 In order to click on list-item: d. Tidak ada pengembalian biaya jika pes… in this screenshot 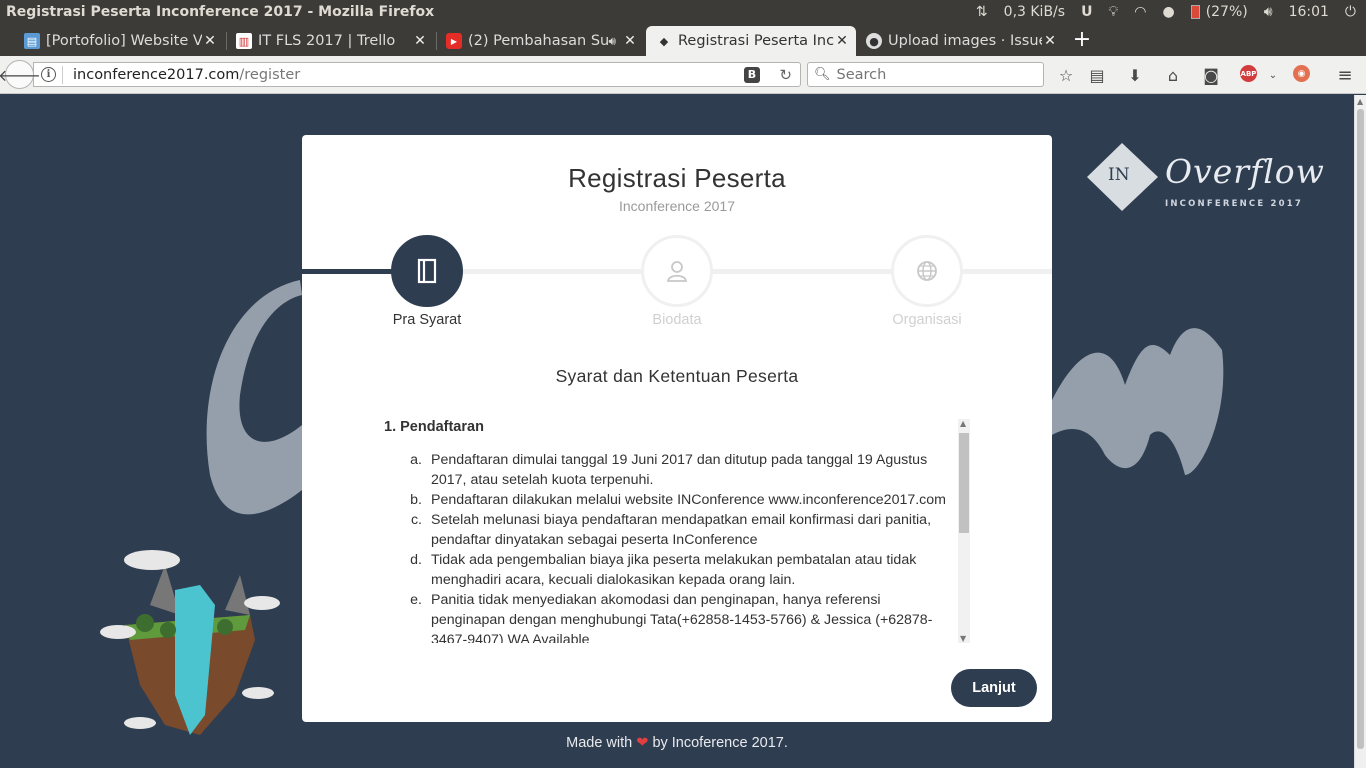, I will do `click(684, 570)`.